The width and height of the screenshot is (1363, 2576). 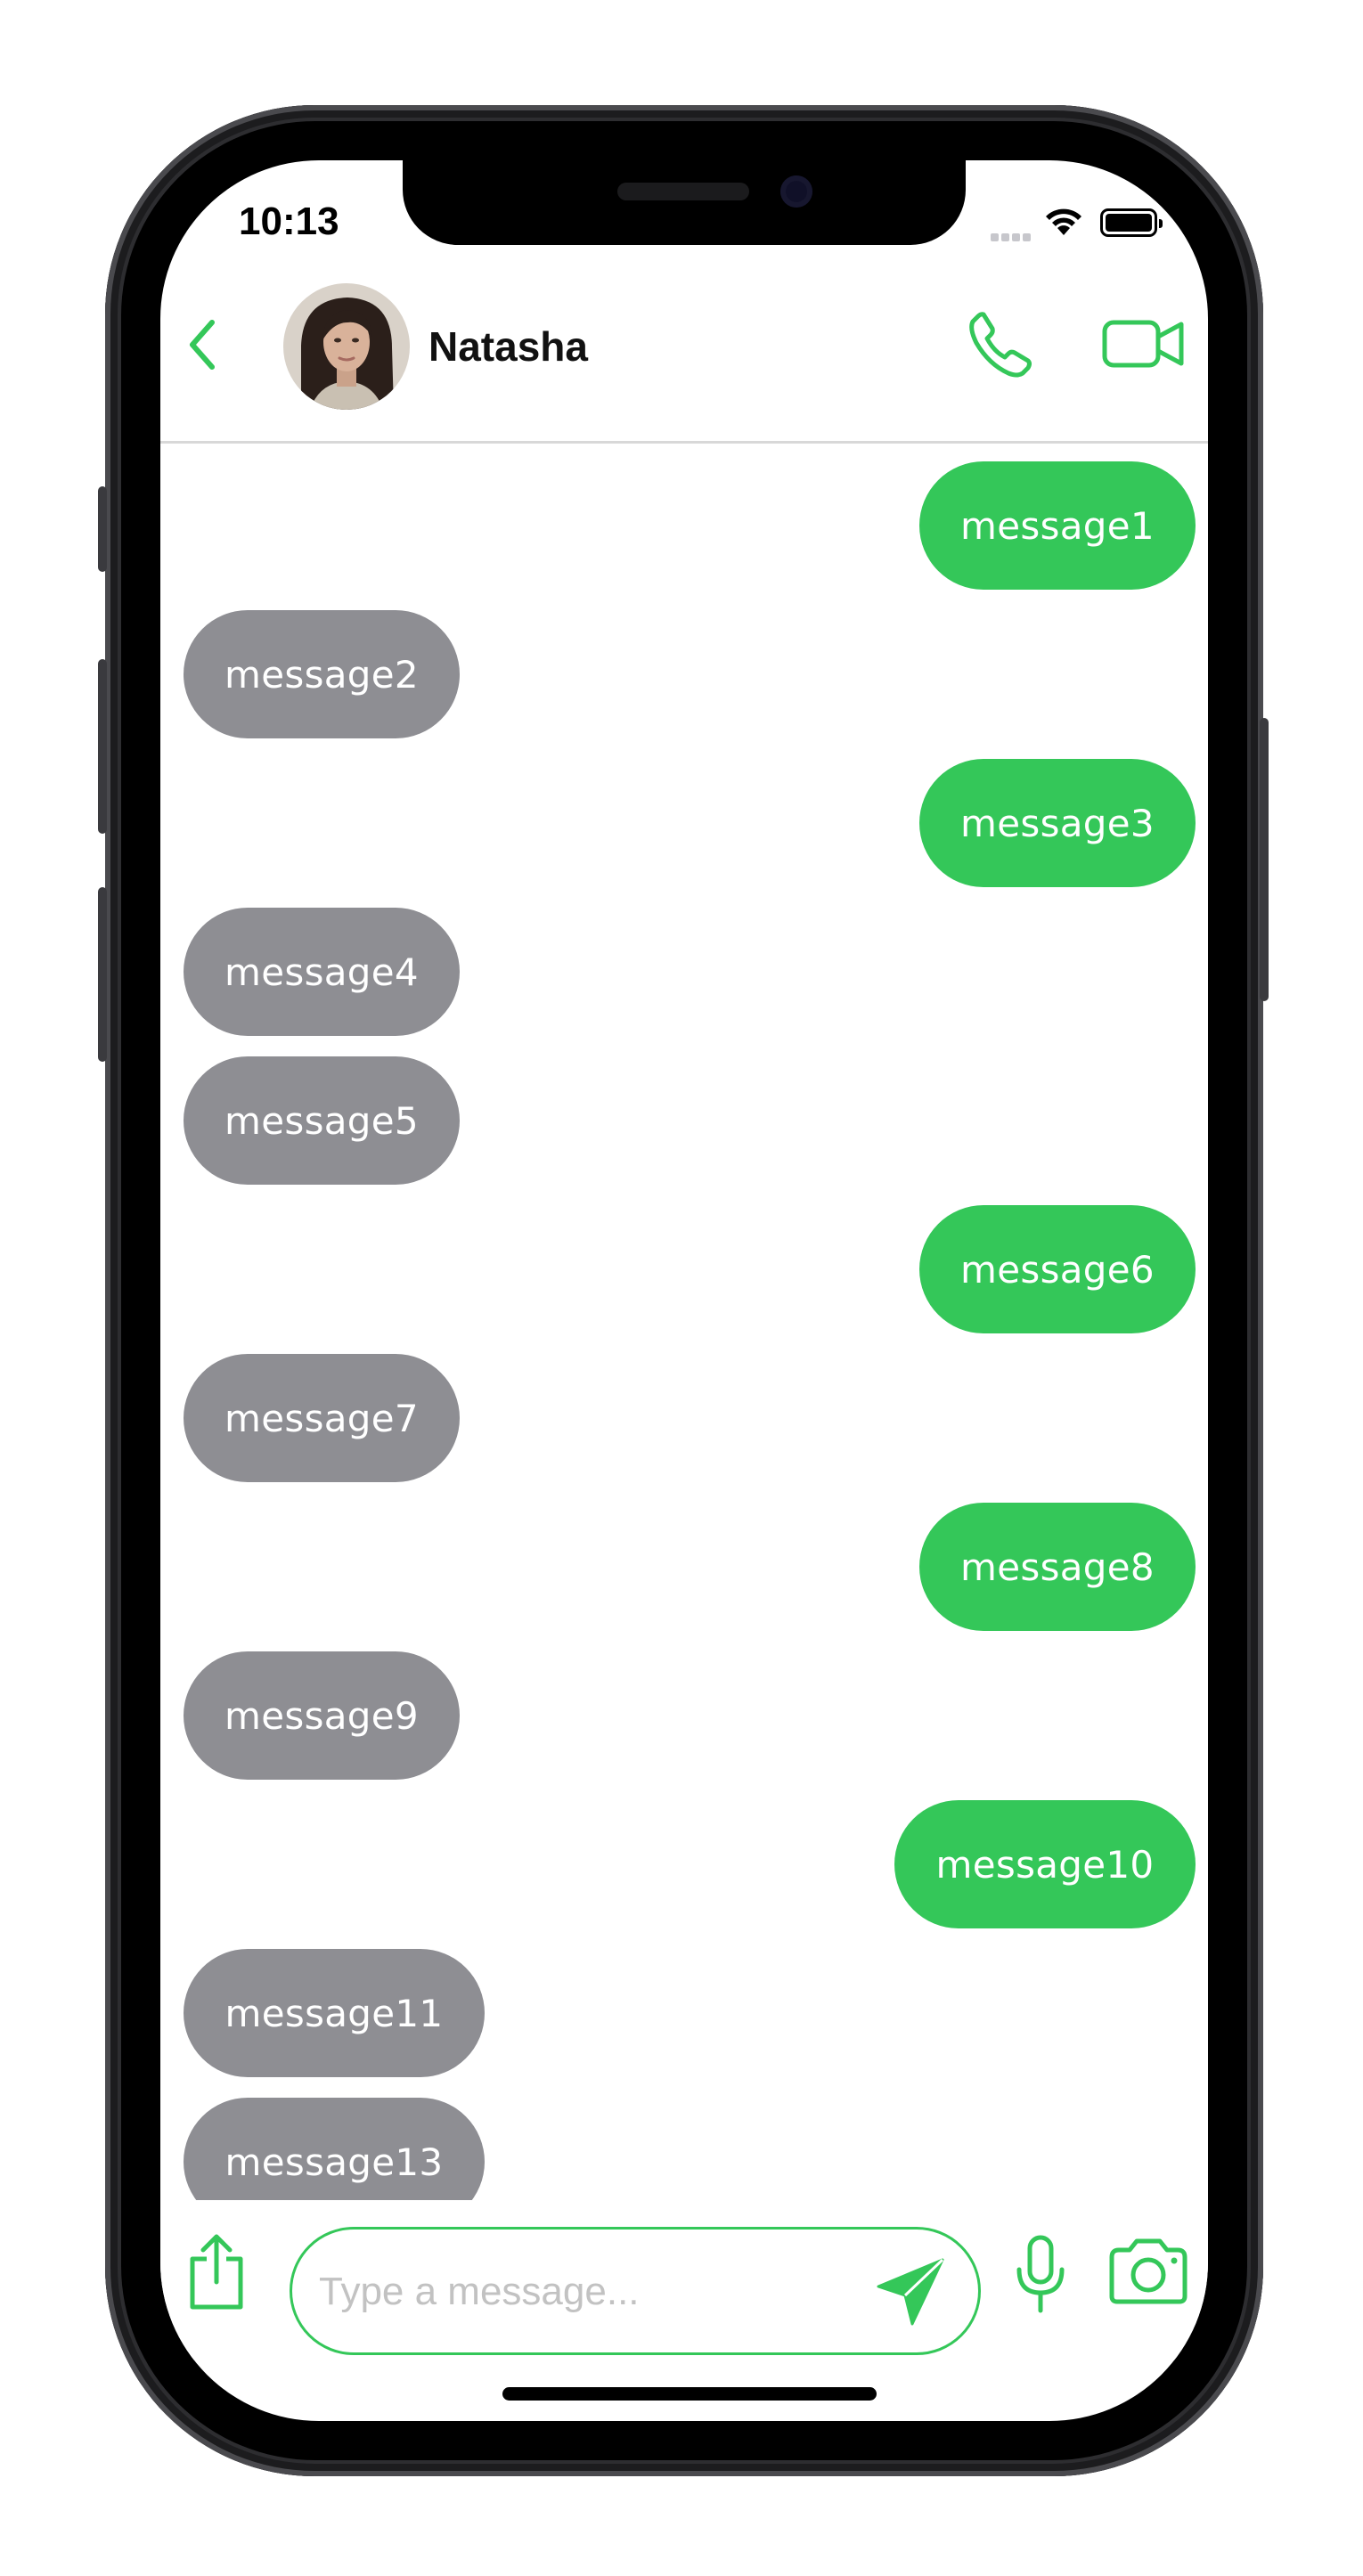 I want to click on camera-icon, so click(x=1148, y=2272).